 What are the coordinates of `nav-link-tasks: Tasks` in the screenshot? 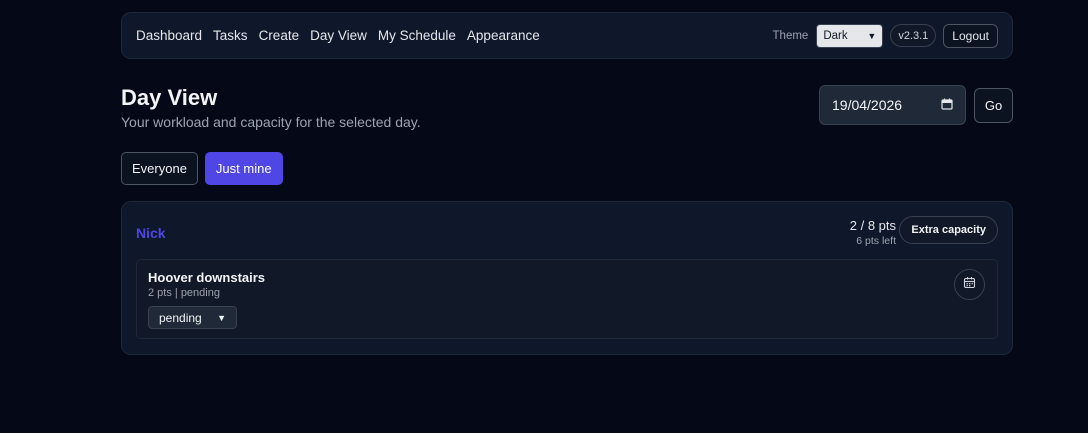 It's located at (230, 35).